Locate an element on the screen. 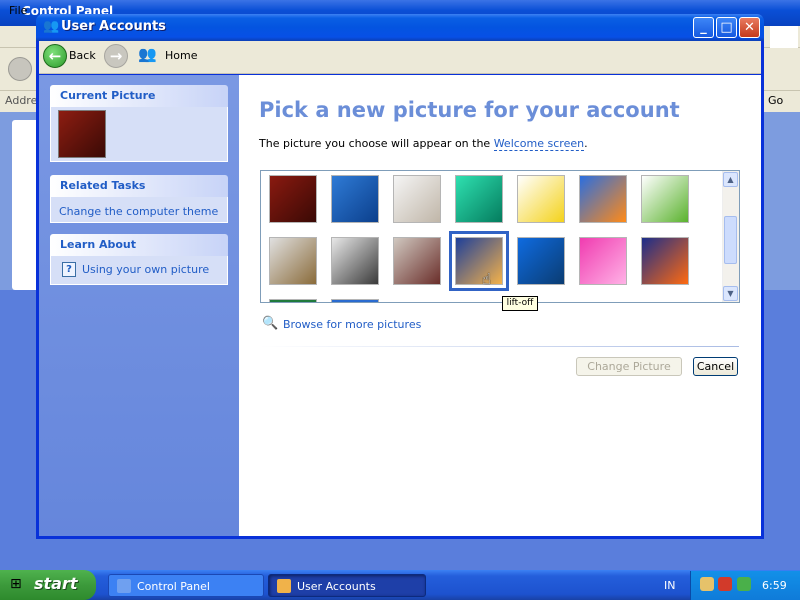 The image size is (800, 600). change-theme-link: Change the computer theme is located at coordinates (138, 211).